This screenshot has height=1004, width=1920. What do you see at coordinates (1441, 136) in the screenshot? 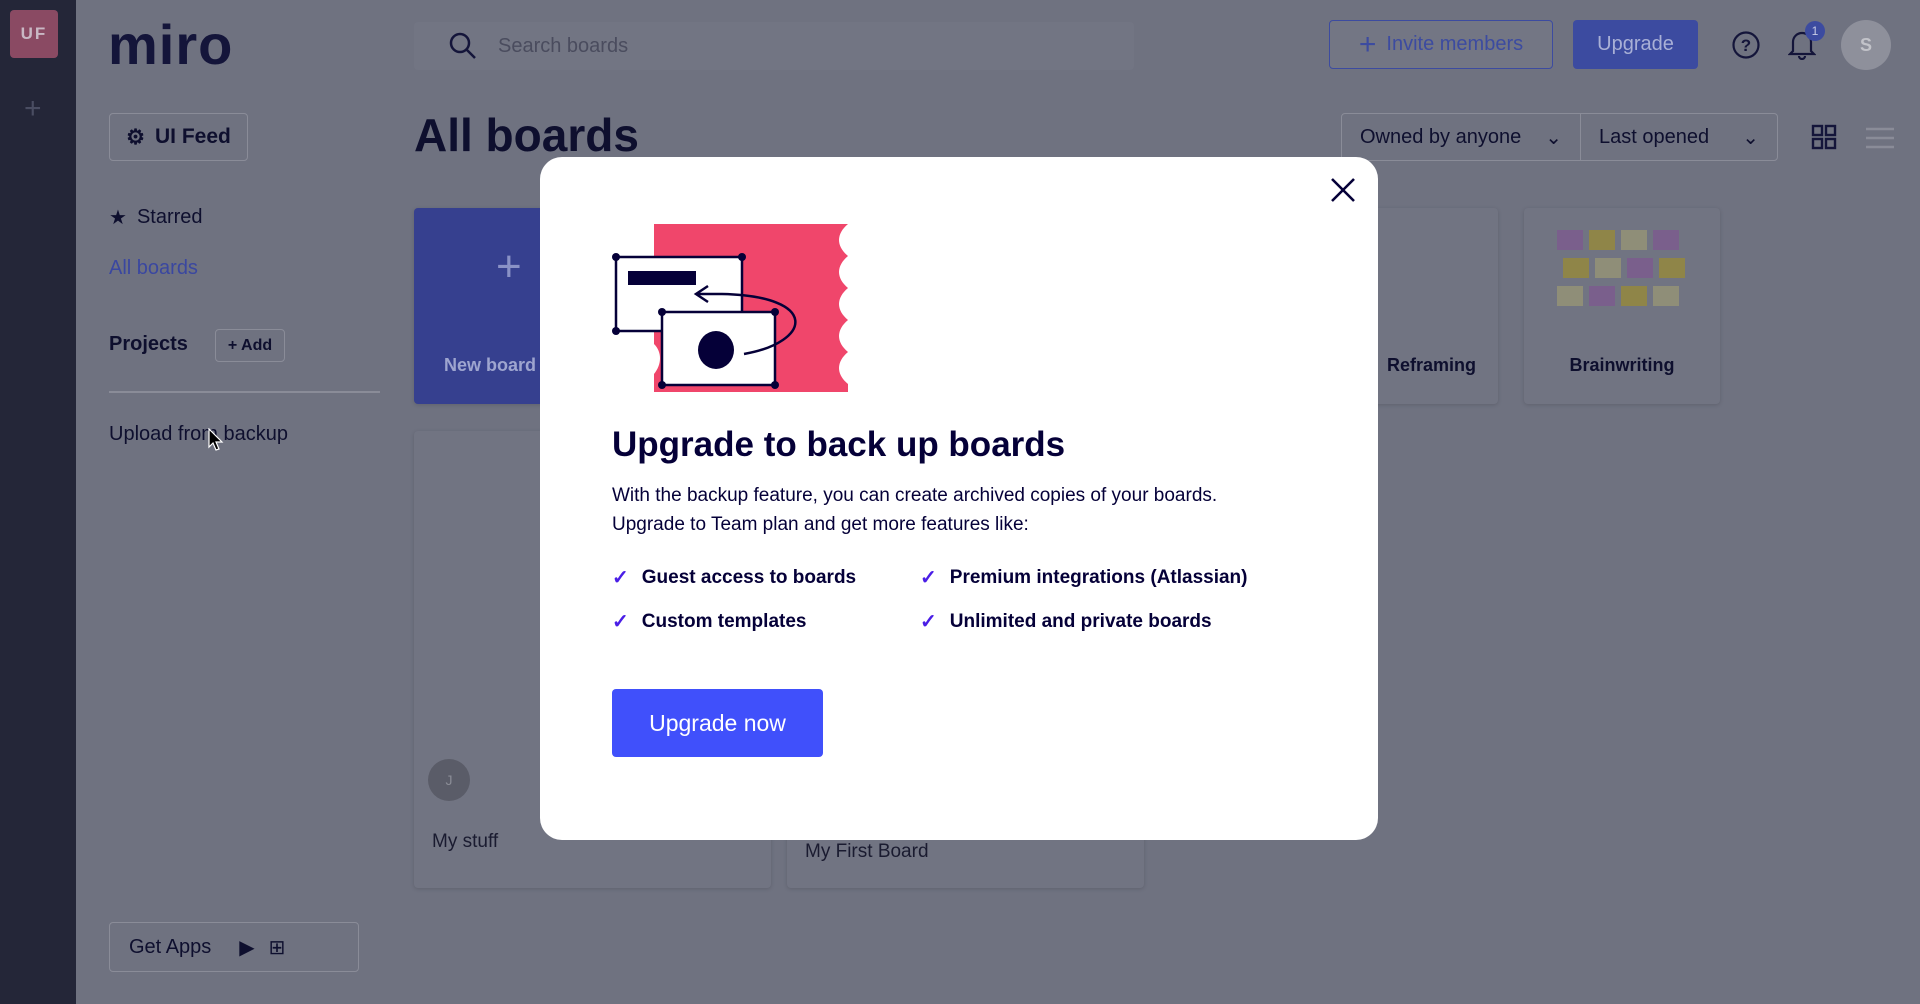
I see `owner-filter-value: Owned by anyone` at bounding box center [1441, 136].